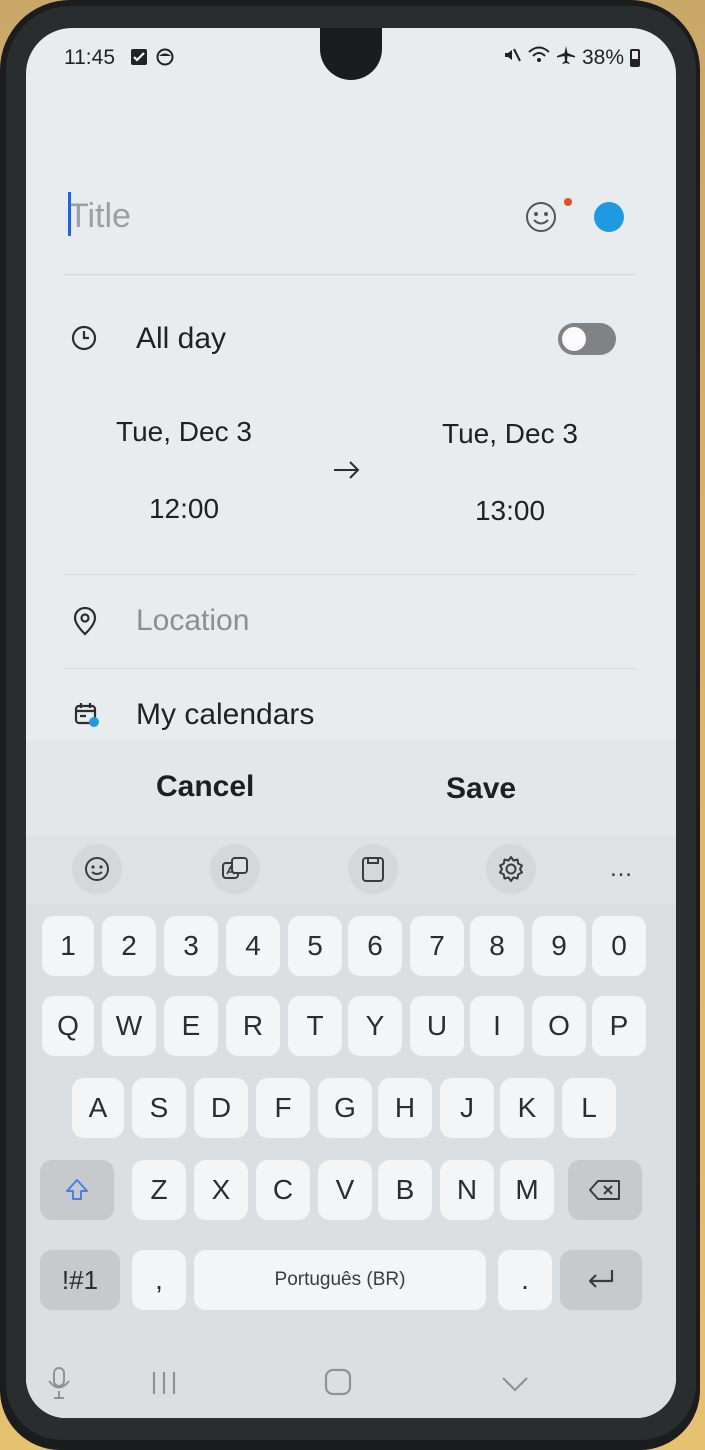 The image size is (705, 1450). What do you see at coordinates (184, 432) in the screenshot?
I see `start-date: Tue, Dec 3` at bounding box center [184, 432].